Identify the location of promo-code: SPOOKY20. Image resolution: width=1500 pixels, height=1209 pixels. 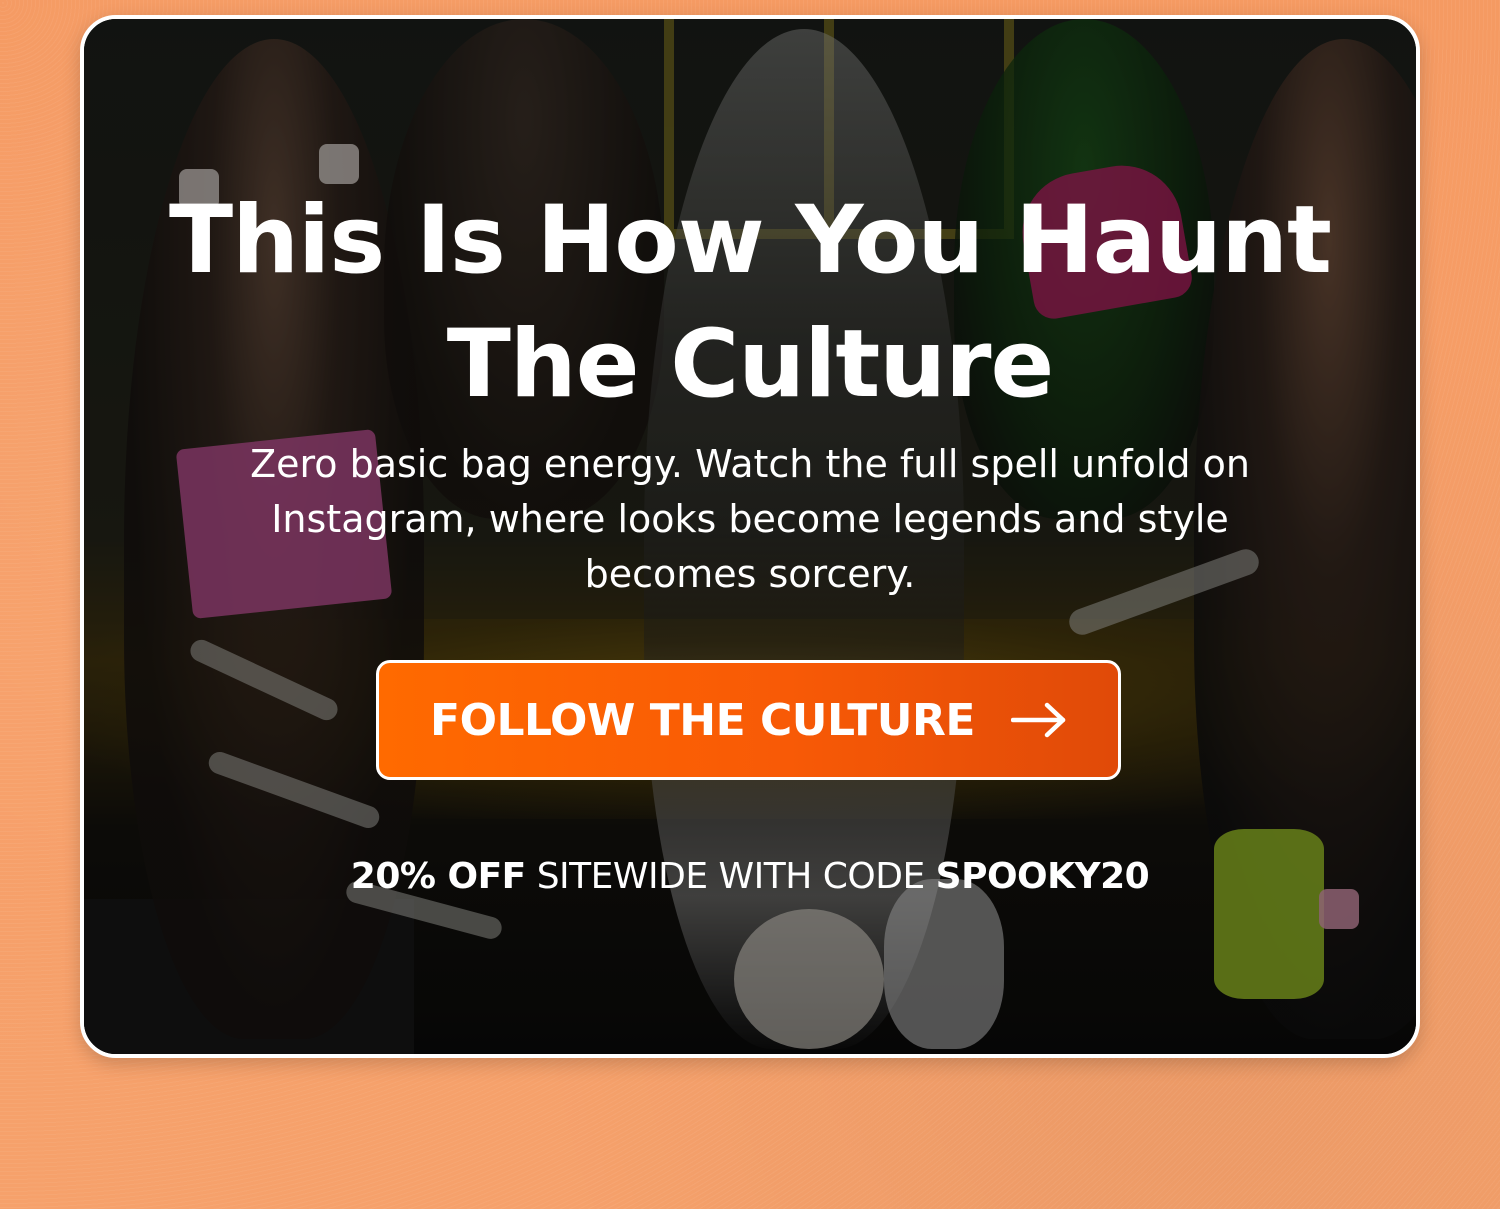
(1042, 876).